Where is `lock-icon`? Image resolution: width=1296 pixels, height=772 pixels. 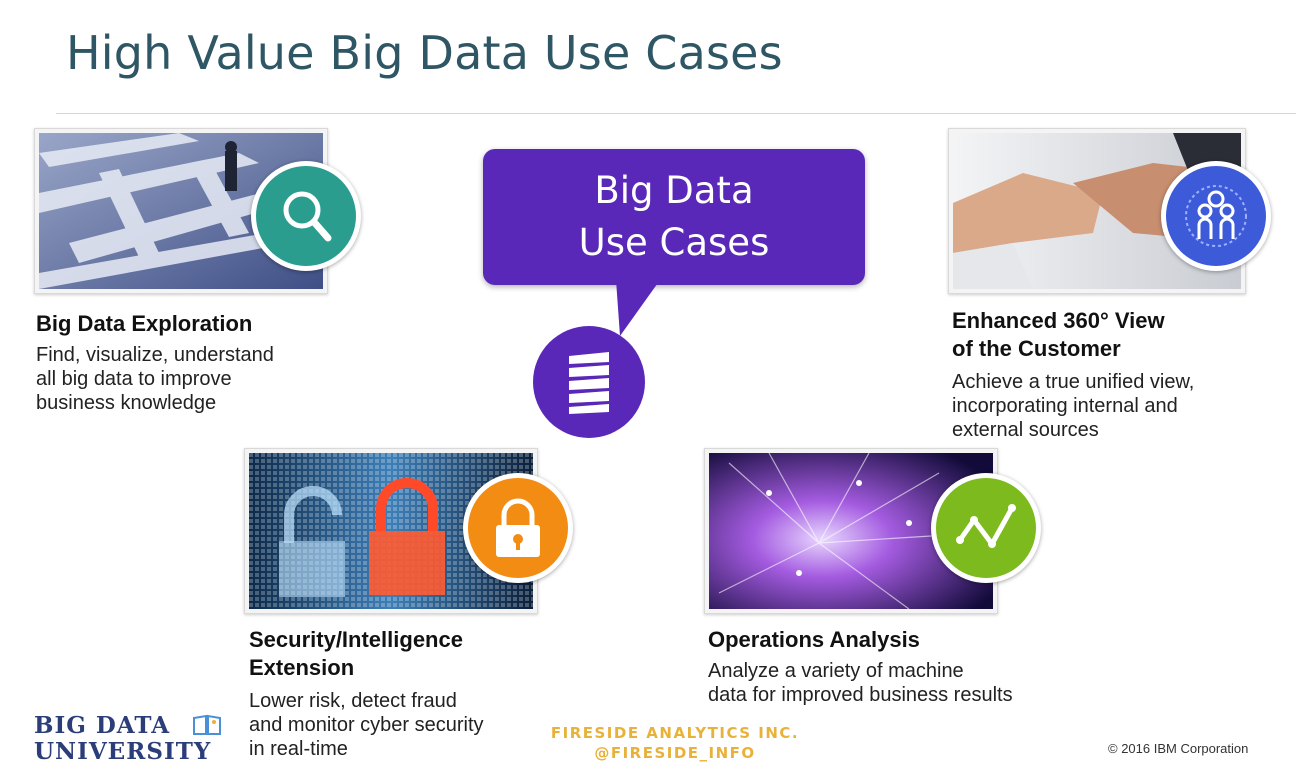
lock-icon is located at coordinates (518, 527).